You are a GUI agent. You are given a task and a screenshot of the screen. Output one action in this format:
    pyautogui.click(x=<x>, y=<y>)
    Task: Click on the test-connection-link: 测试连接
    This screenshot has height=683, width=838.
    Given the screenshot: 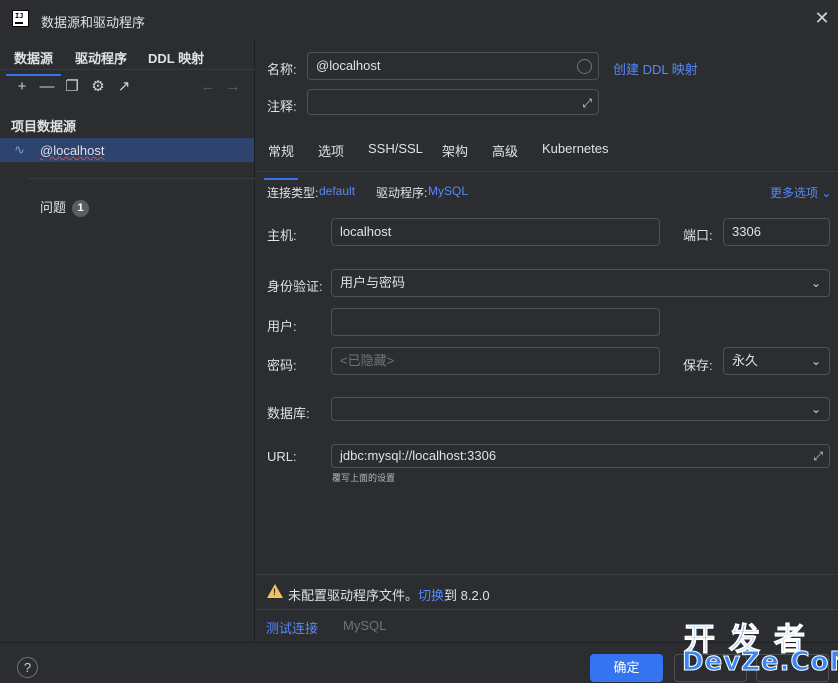 What is the action you would take?
    pyautogui.click(x=292, y=627)
    